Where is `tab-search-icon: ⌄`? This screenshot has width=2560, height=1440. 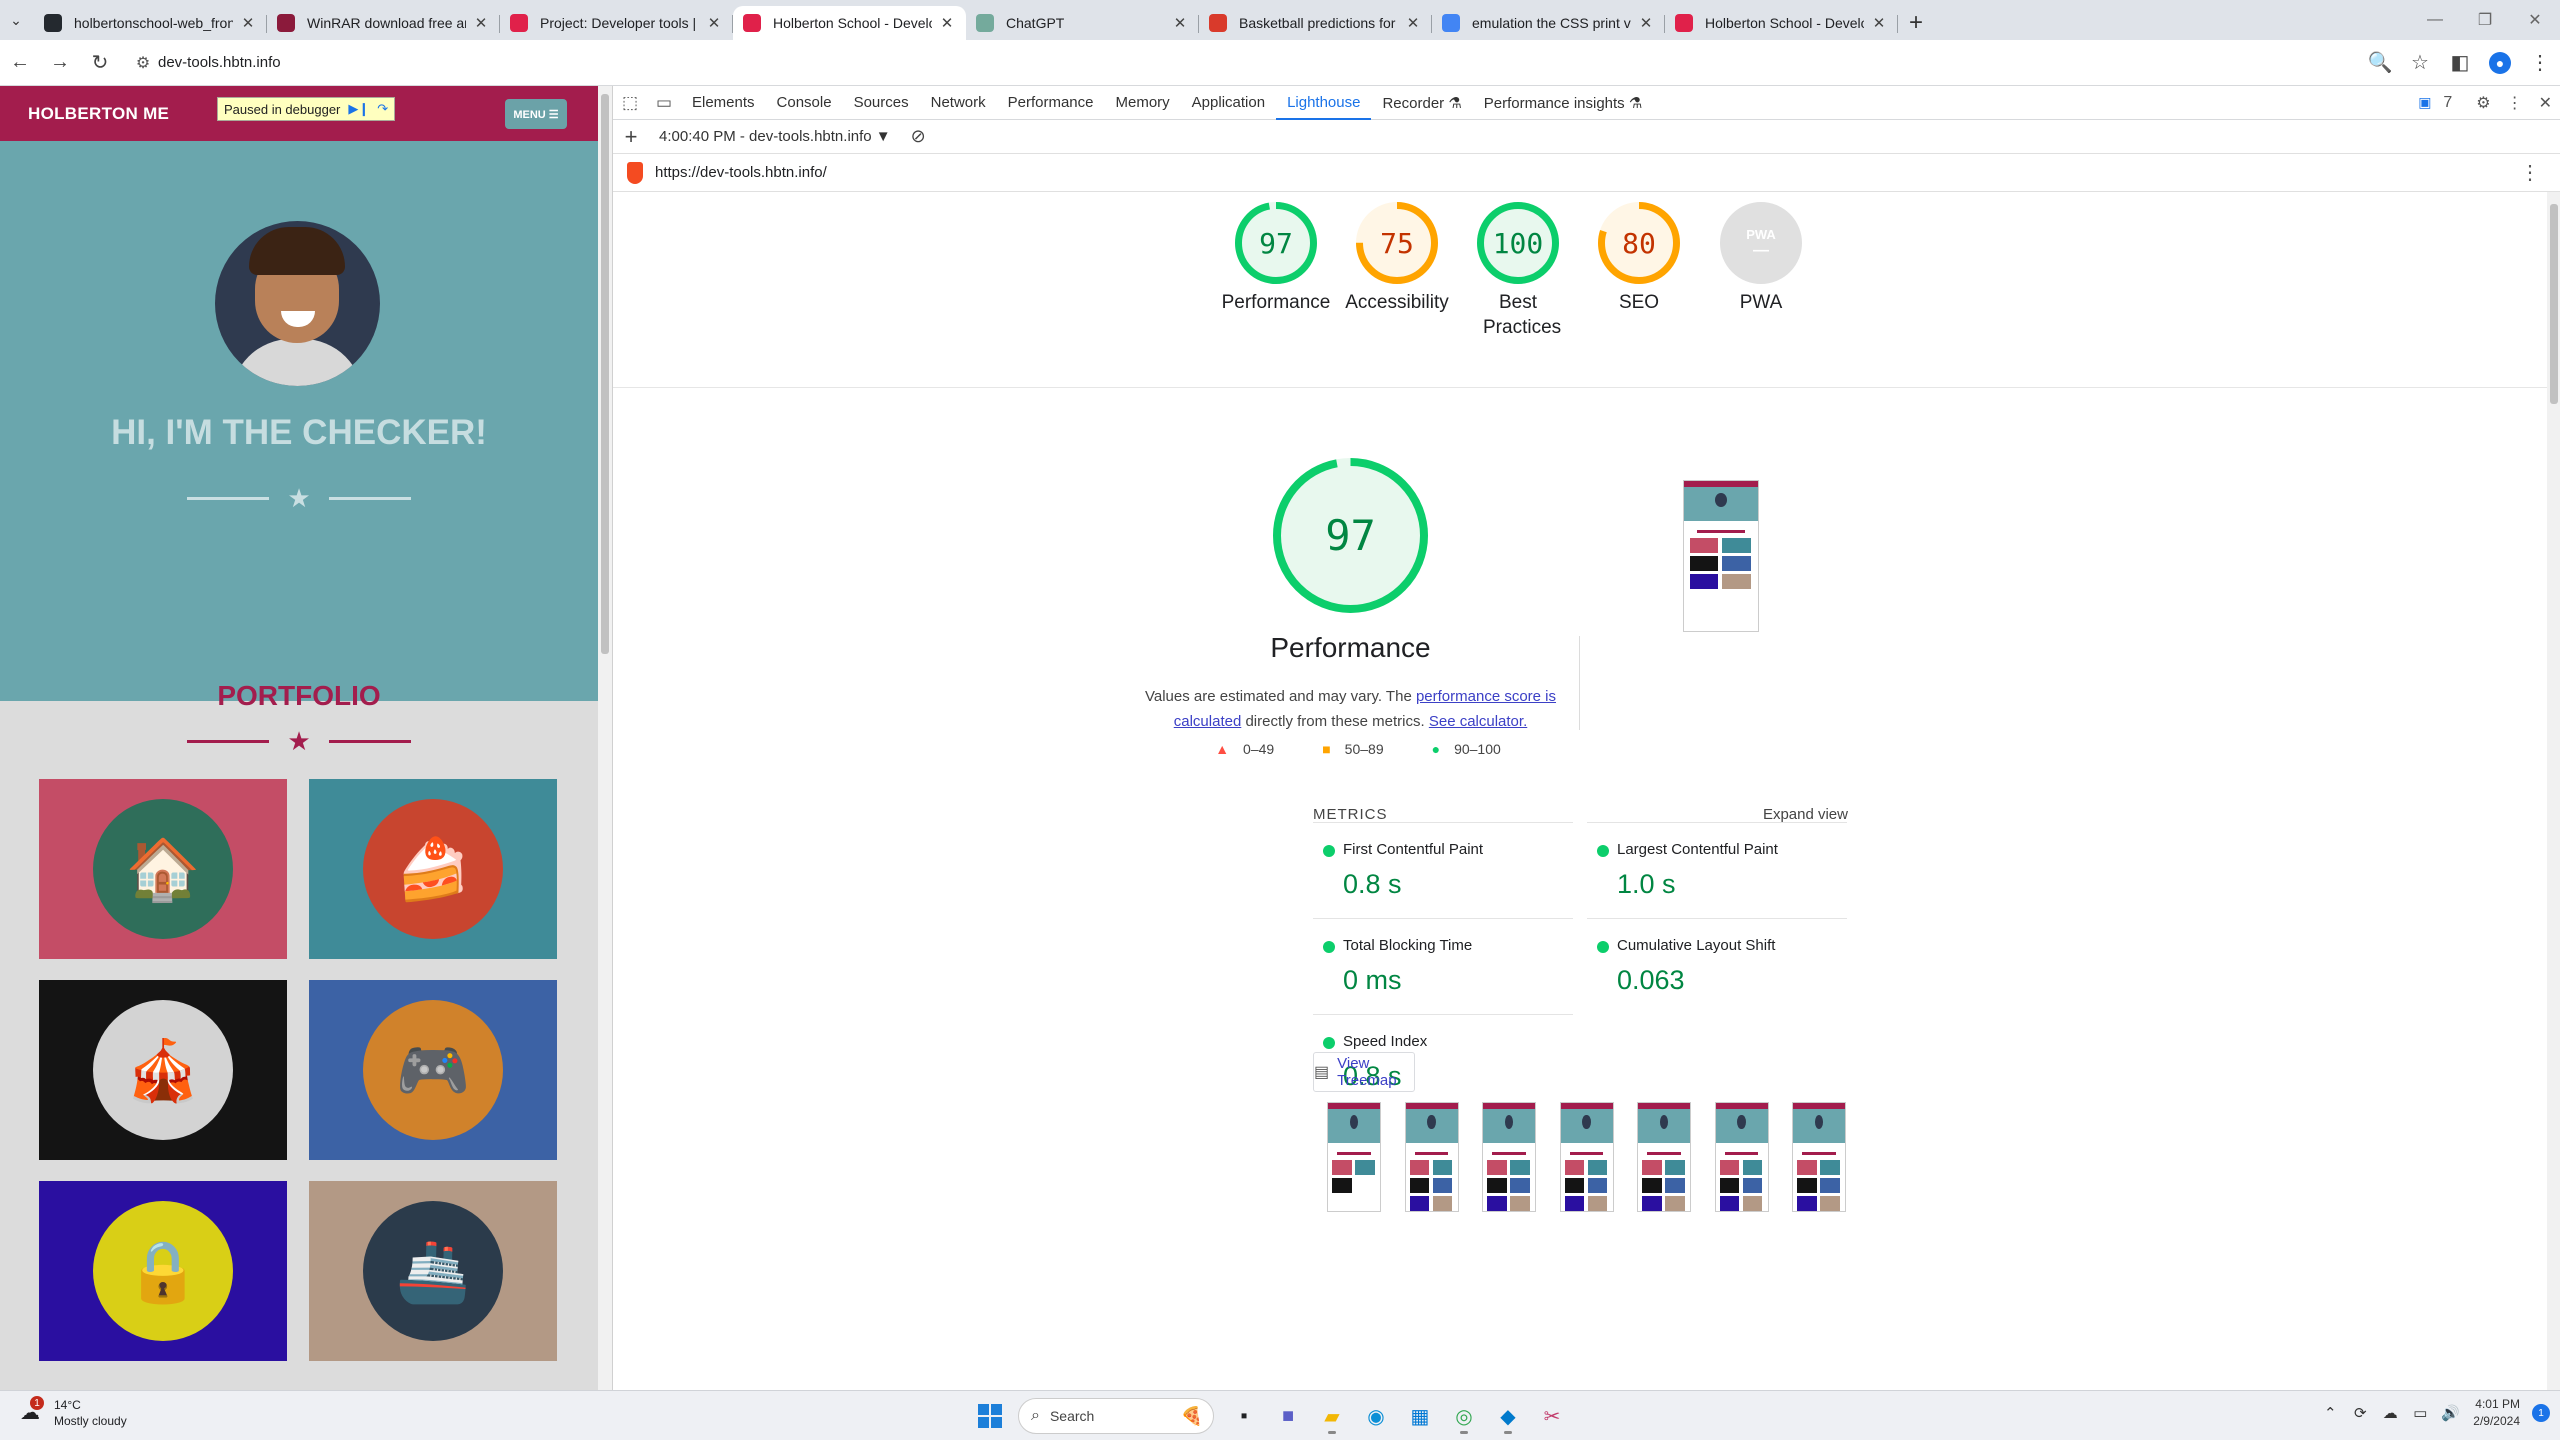
tab-search-icon: ⌄ is located at coordinates (16, 20).